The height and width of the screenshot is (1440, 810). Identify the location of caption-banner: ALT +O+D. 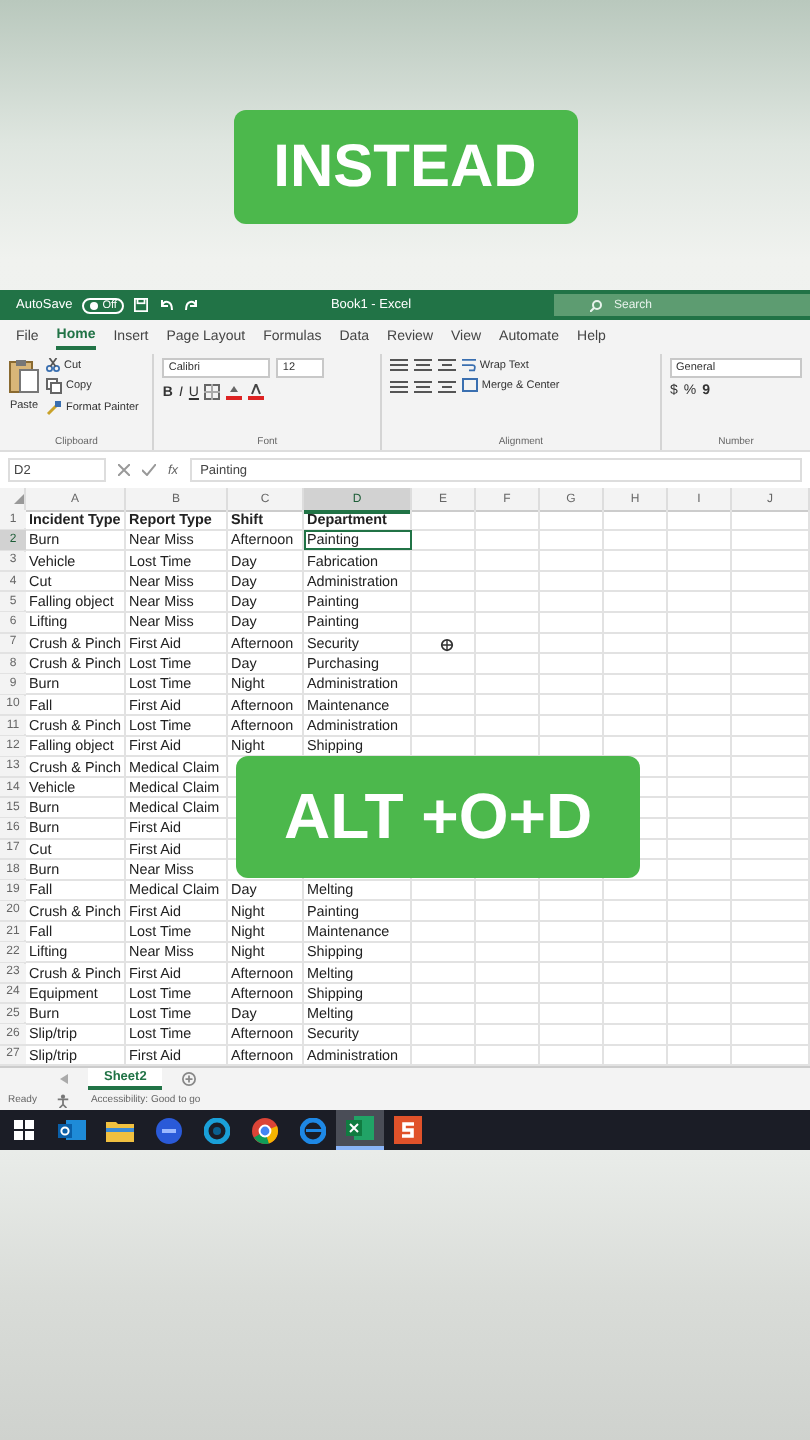
(438, 817).